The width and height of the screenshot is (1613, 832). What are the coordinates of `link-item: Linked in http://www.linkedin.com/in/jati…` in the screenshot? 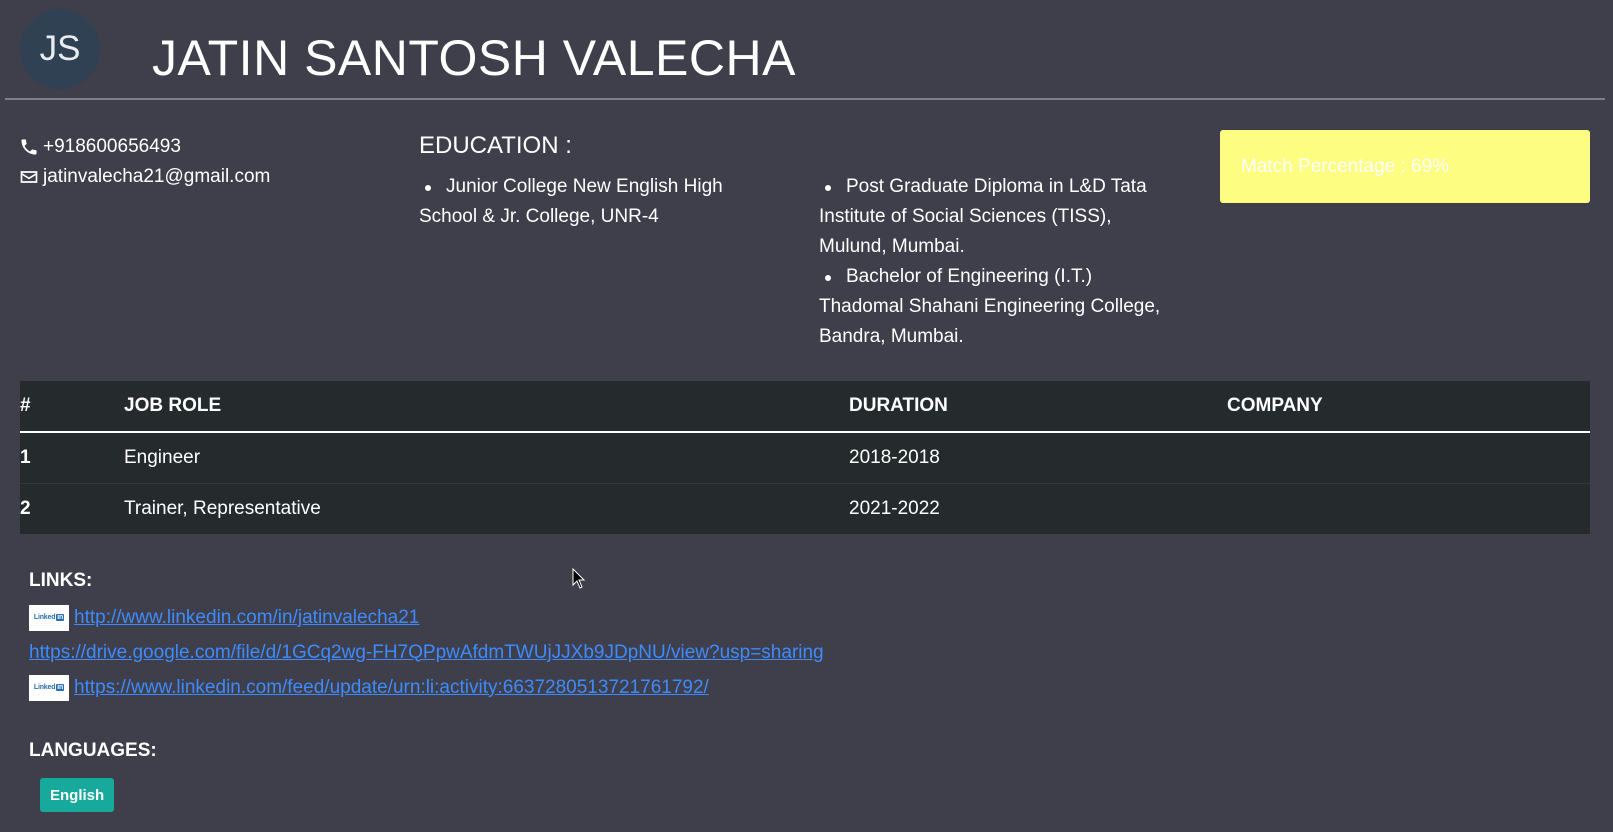 It's located at (426, 617).